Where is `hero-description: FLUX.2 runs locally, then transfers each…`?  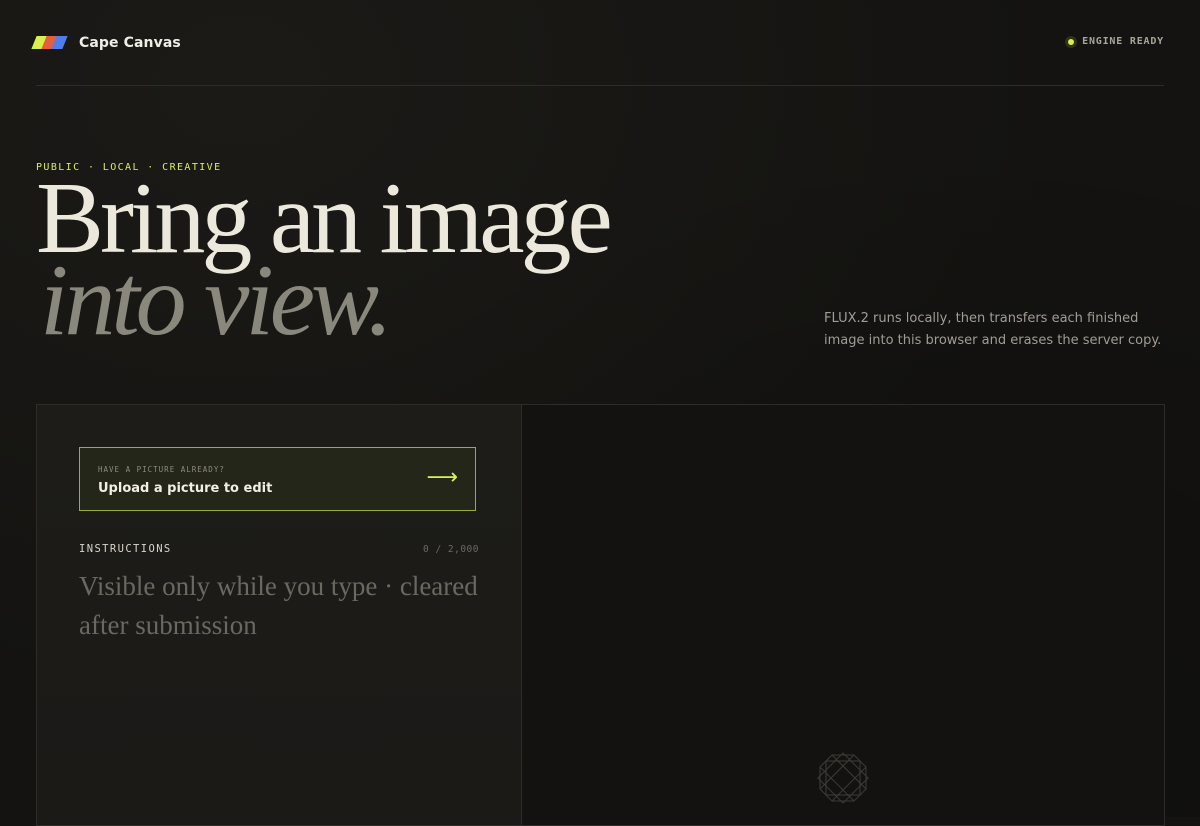
hero-description: FLUX.2 runs locally, then transfers each… is located at coordinates (993, 329).